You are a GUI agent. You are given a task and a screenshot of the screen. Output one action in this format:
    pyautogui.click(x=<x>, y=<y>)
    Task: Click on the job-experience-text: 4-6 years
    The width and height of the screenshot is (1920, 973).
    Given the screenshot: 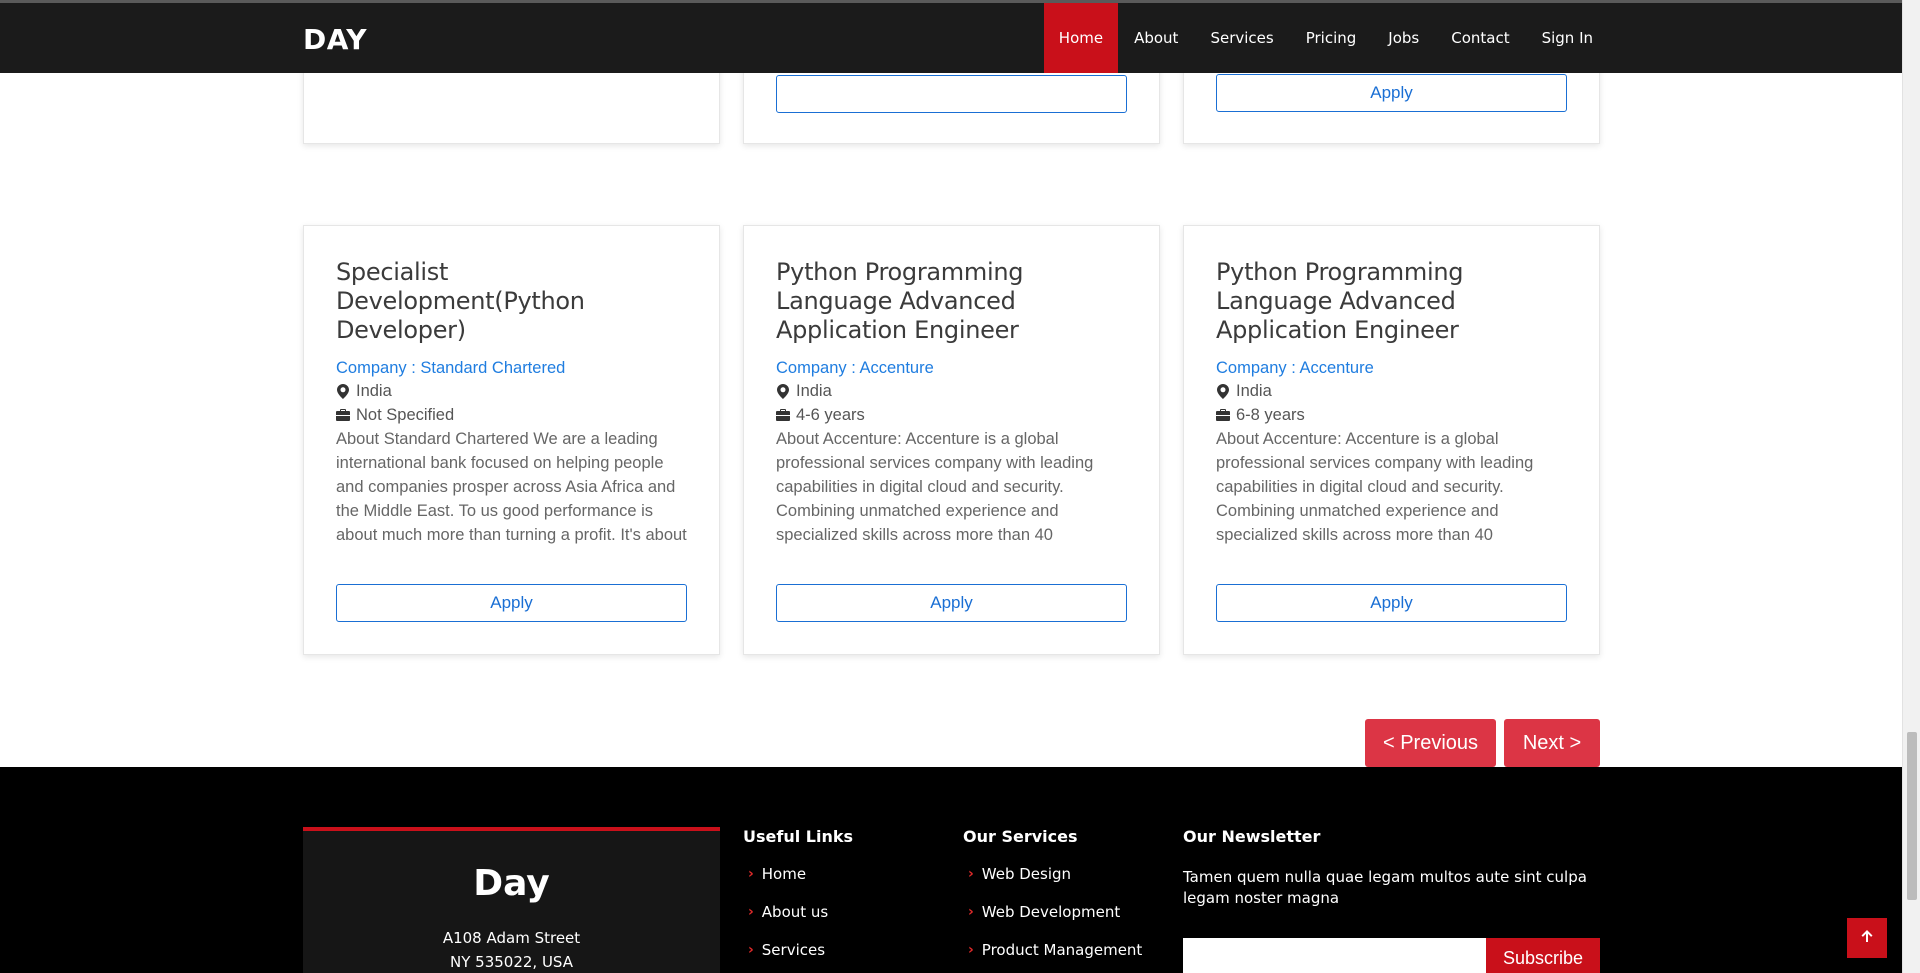 What is the action you would take?
    pyautogui.click(x=830, y=415)
    